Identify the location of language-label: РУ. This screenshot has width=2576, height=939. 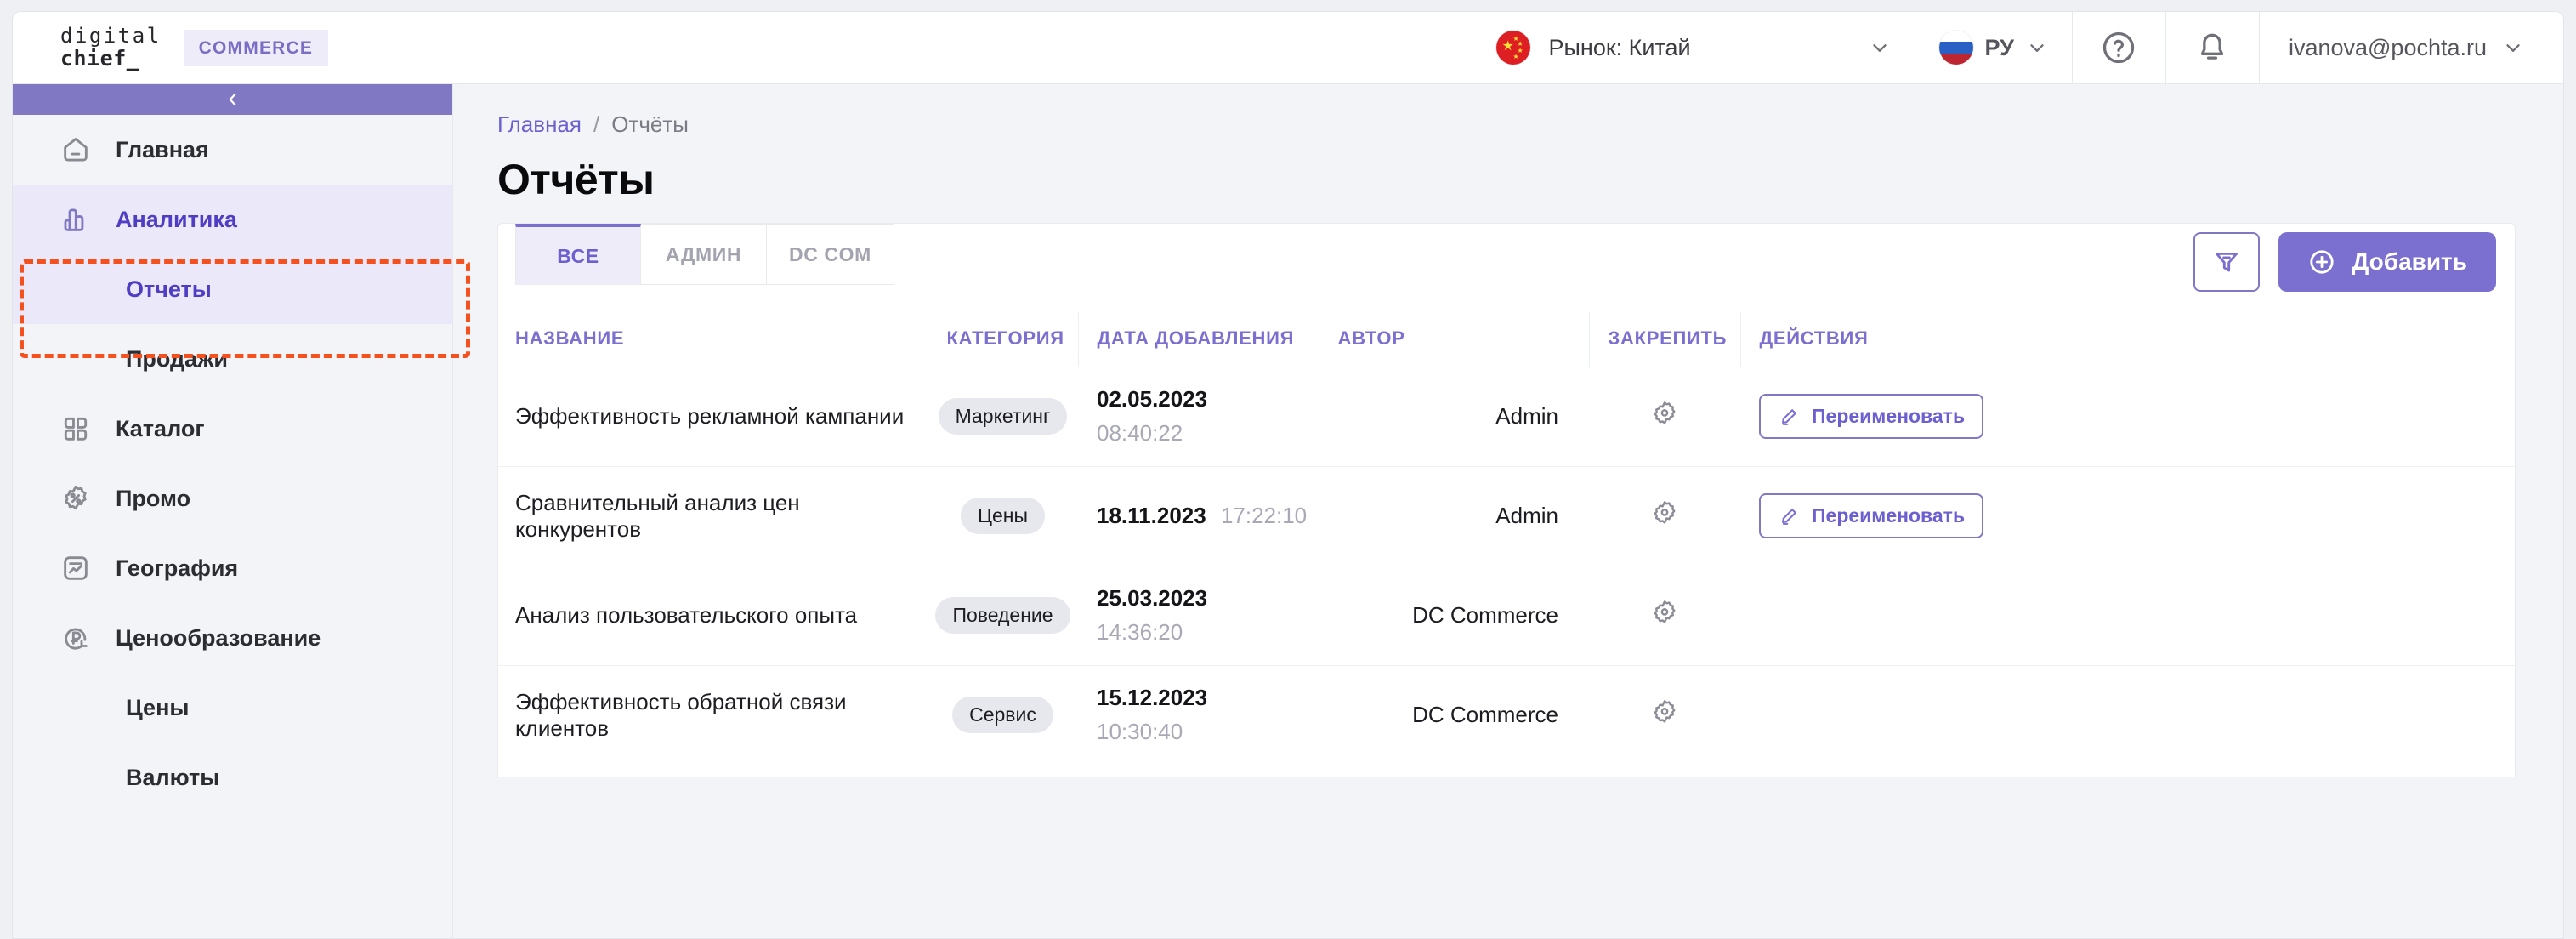
(1999, 47).